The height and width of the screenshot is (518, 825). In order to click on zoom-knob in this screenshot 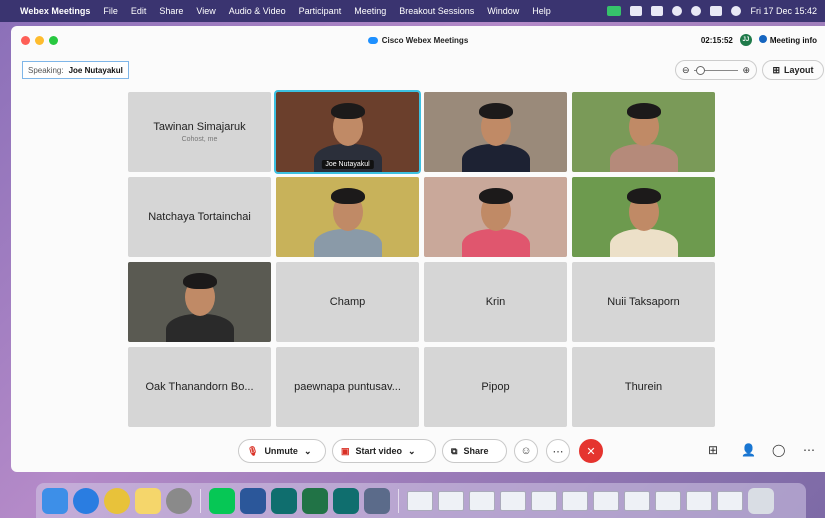, I will do `click(700, 70)`.